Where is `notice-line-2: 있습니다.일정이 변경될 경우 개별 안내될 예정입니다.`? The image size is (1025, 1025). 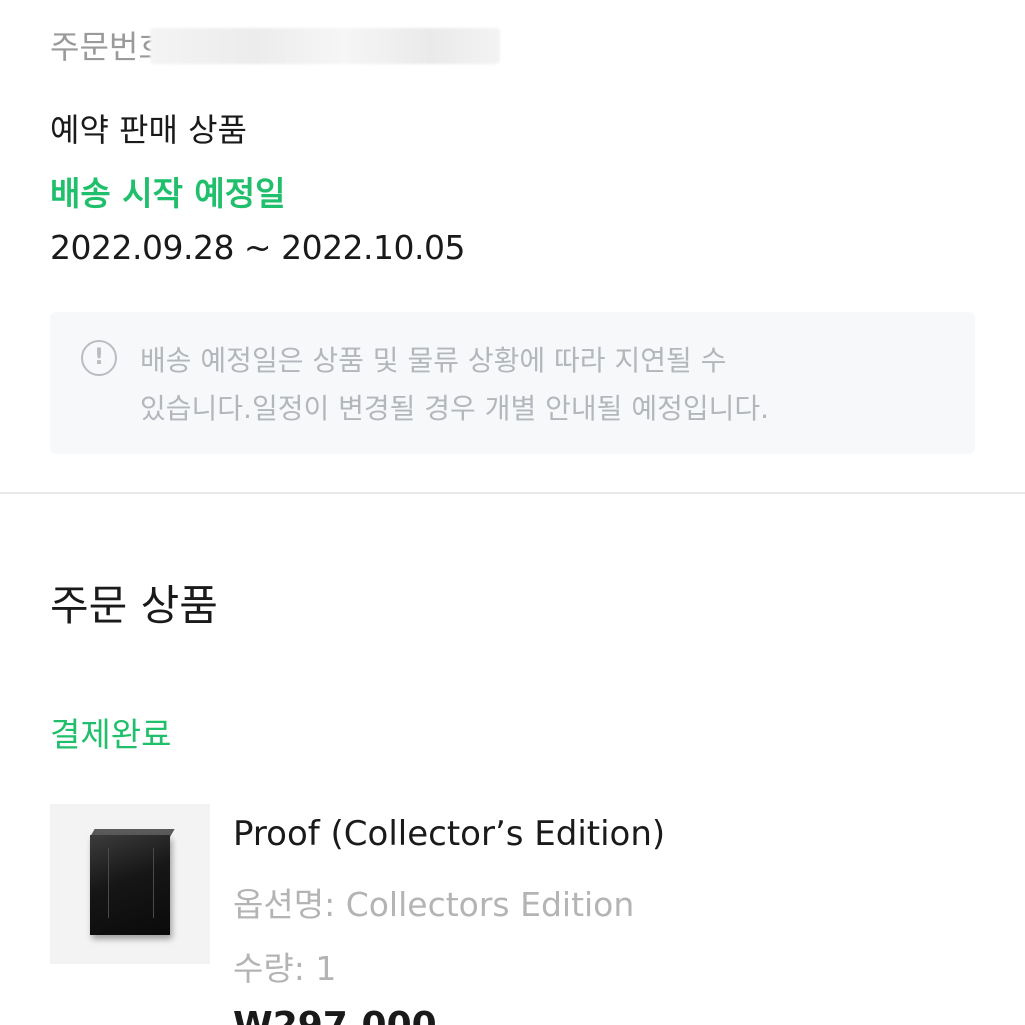
notice-line-2: 있습니다.일정이 변경될 경우 개별 안내될 예정입니다. is located at coordinates (455, 408).